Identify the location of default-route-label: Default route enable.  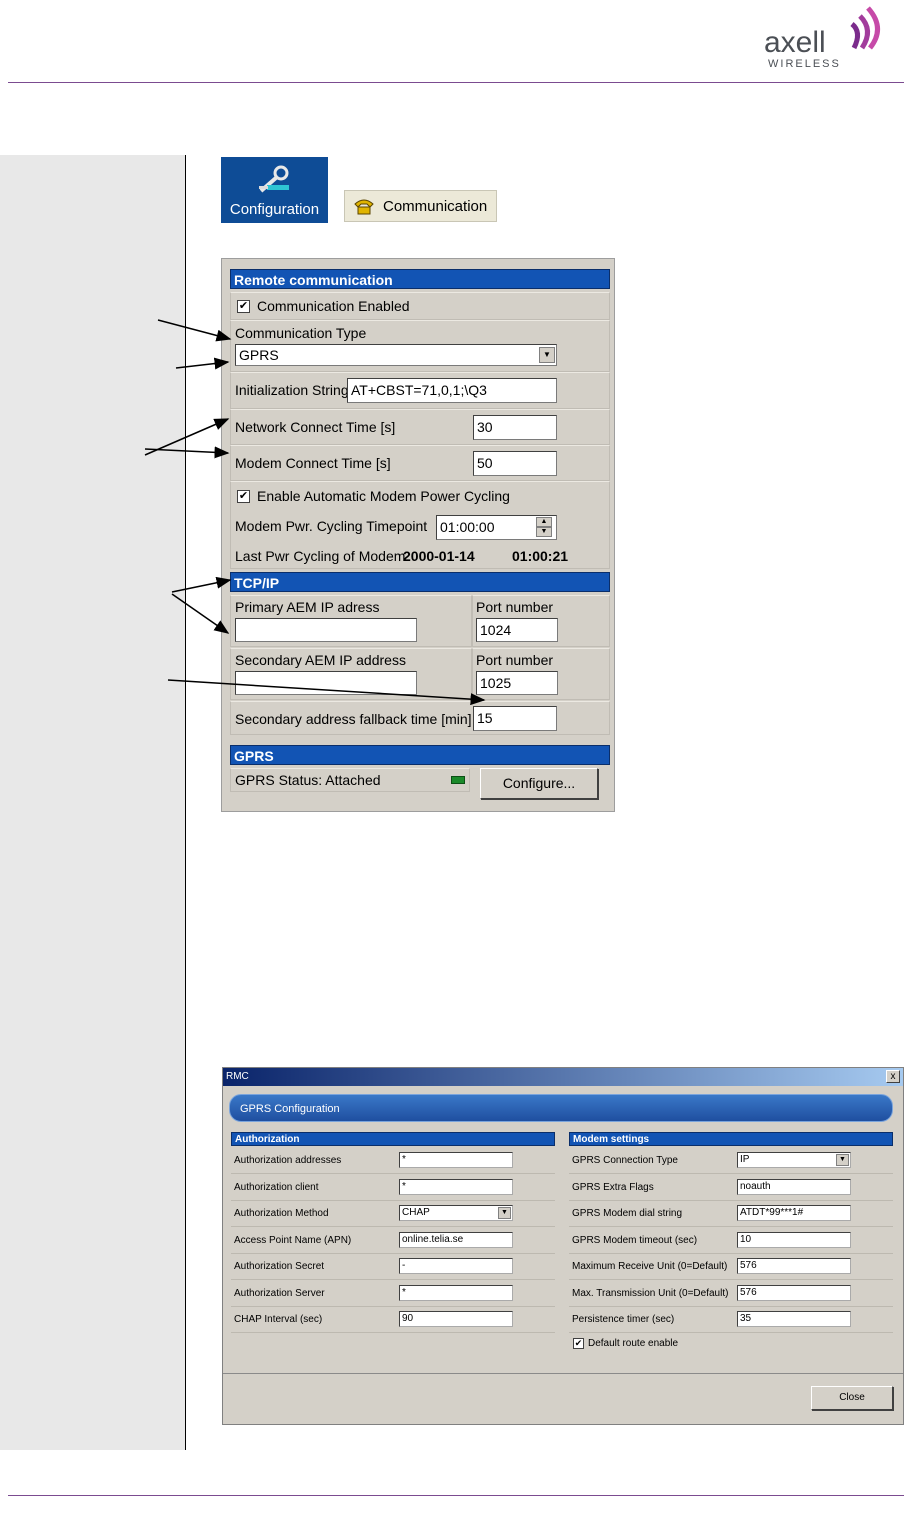
(633, 1343).